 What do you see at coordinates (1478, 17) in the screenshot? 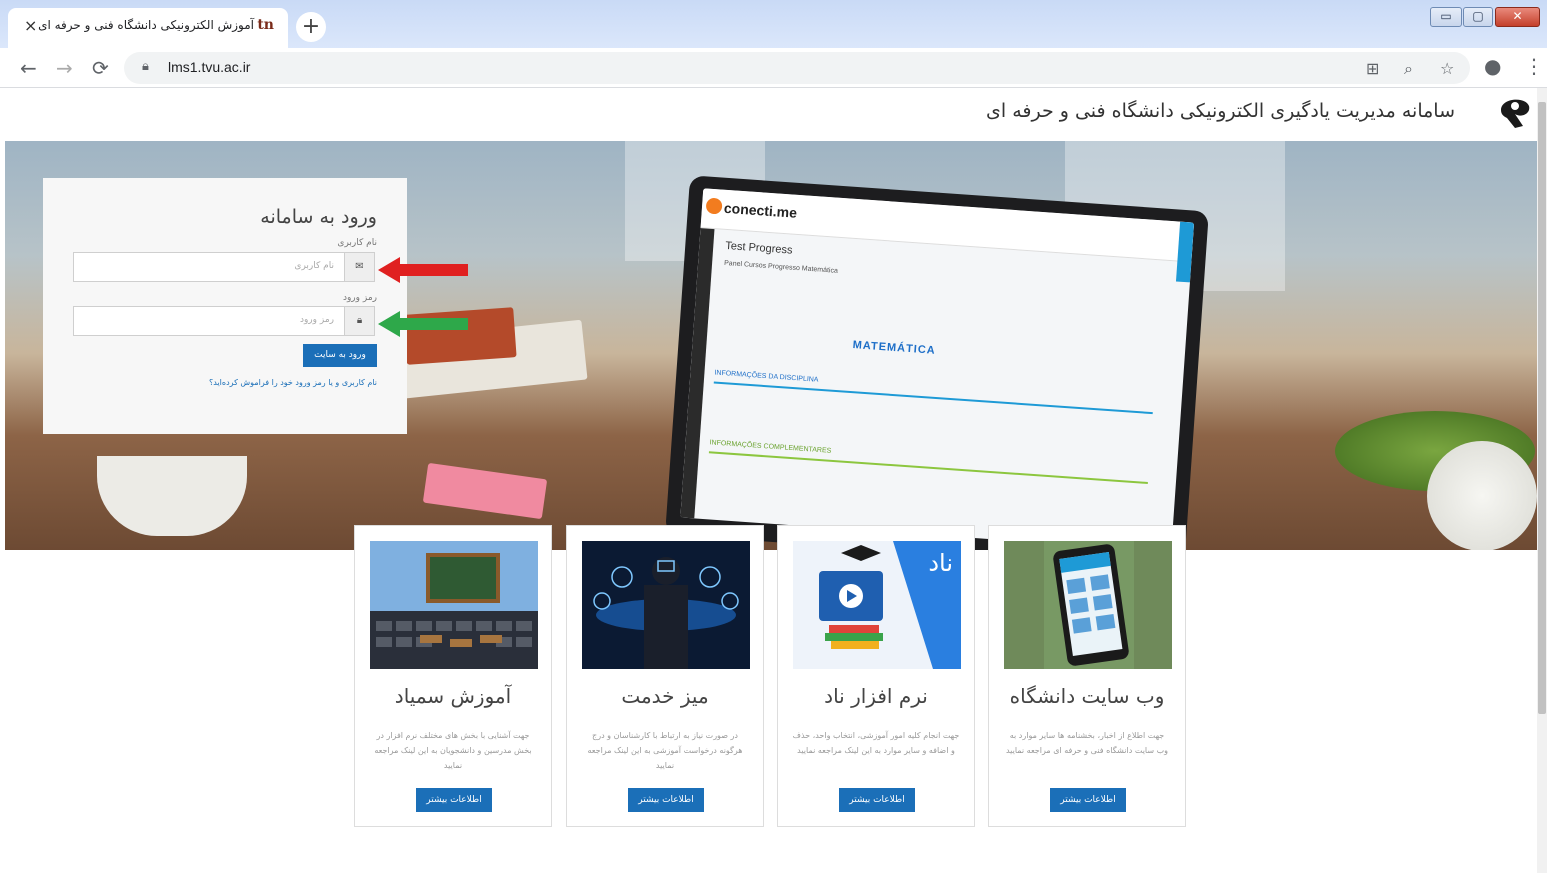
I see `window-maximize-button: ▢` at bounding box center [1478, 17].